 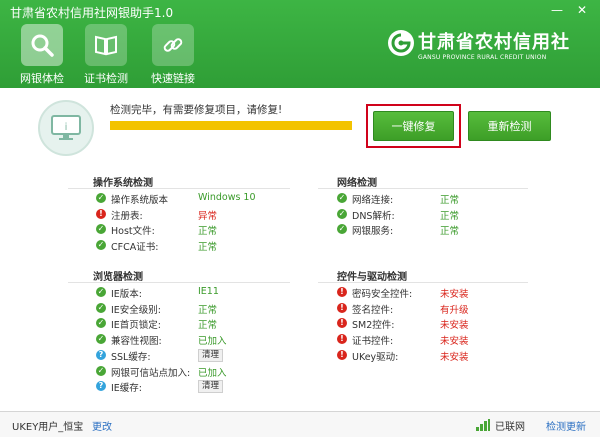 I want to click on credit-union-logo-icon, so click(x=401, y=43).